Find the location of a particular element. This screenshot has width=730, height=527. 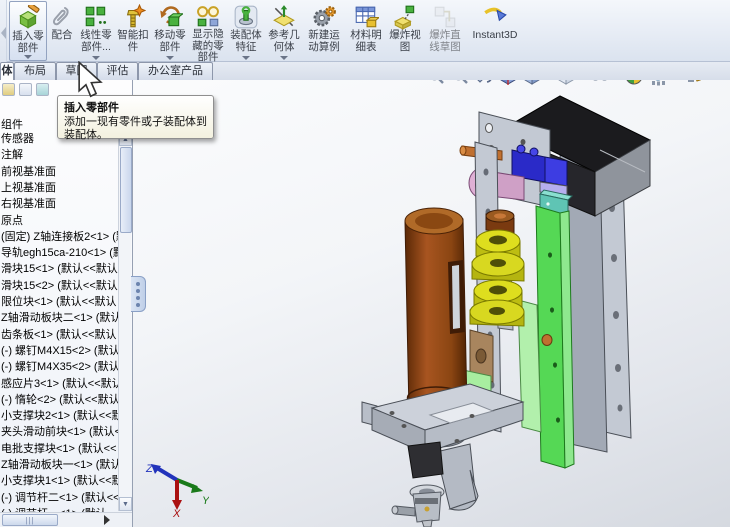

mouse-cursor is located at coordinates (90, 79).